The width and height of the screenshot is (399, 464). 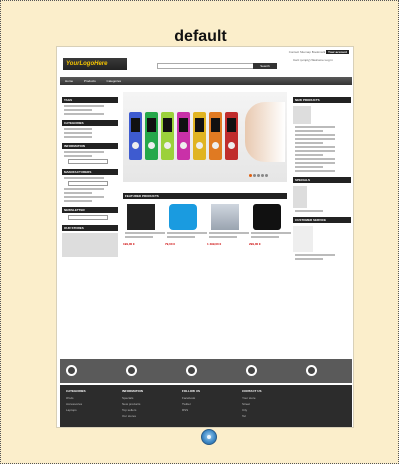 What do you see at coordinates (337, 52) in the screenshot?
I see `thumb-top-links-highlight: Your account` at bounding box center [337, 52].